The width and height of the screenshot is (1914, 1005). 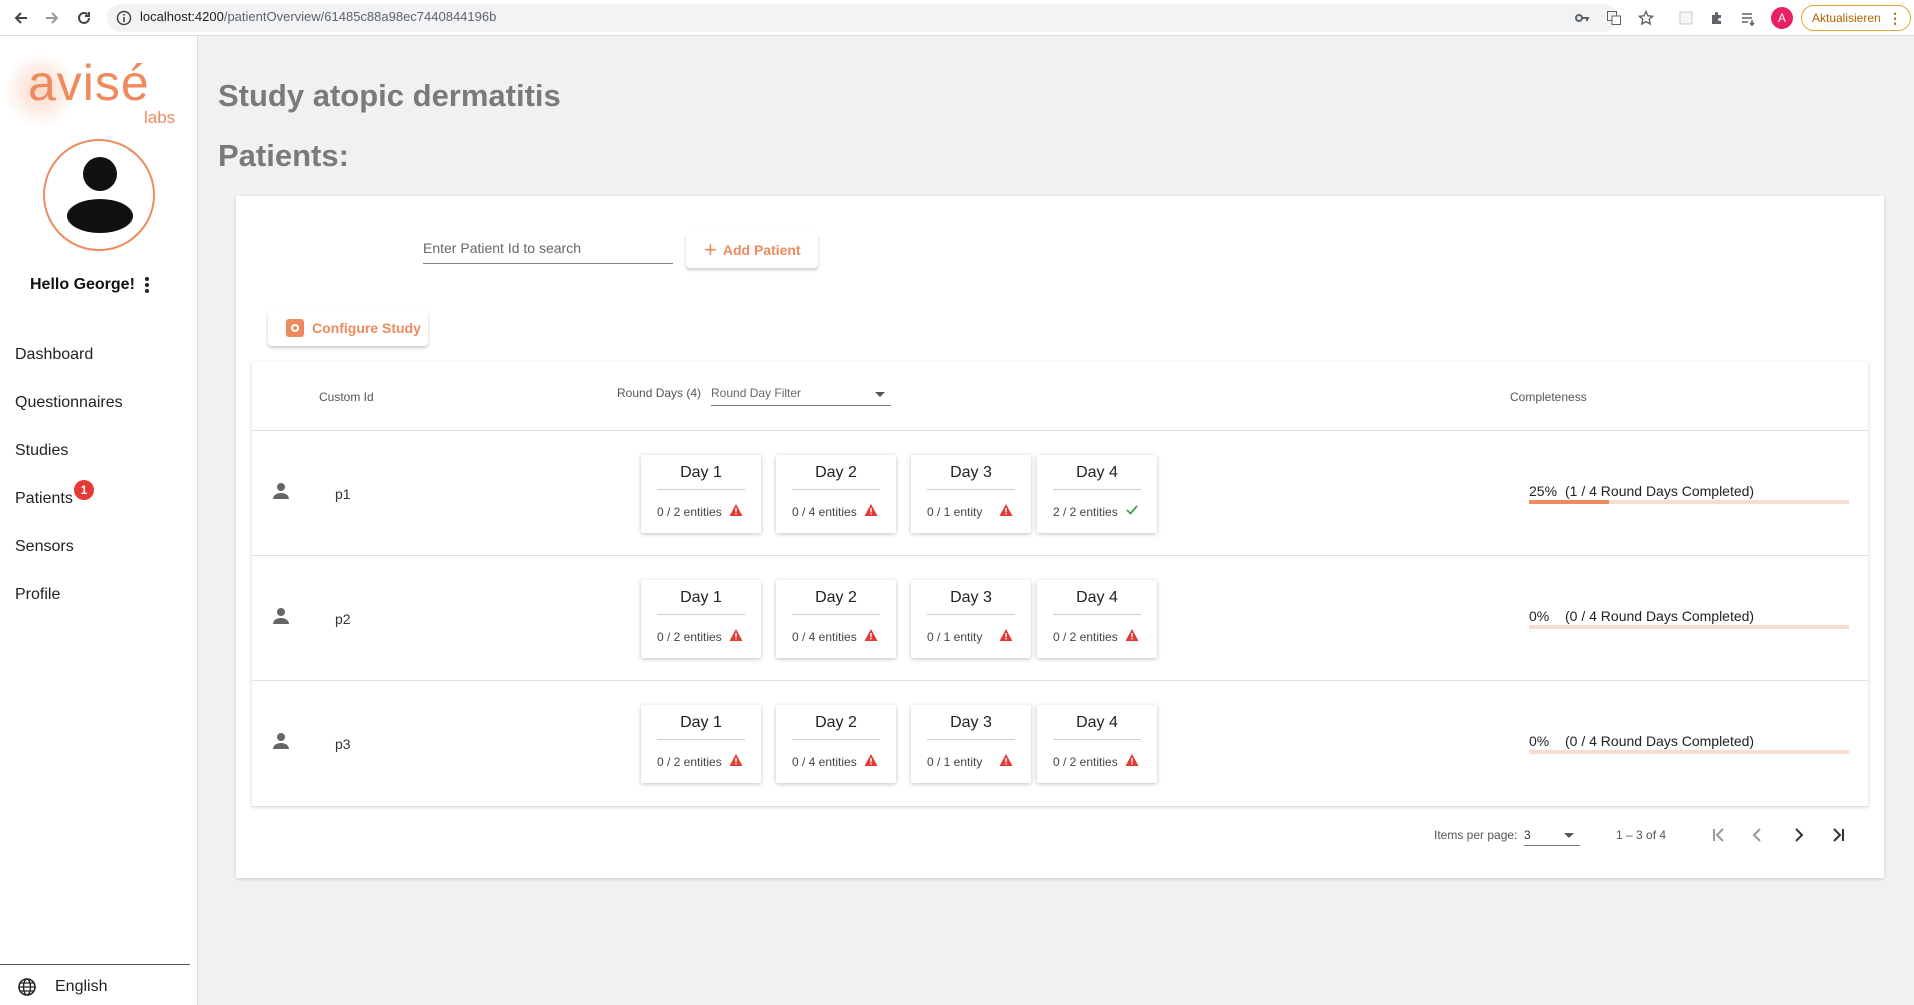 What do you see at coordinates (1097, 494) in the screenshot?
I see `round-day-card: Day 4 2 / 2 entities` at bounding box center [1097, 494].